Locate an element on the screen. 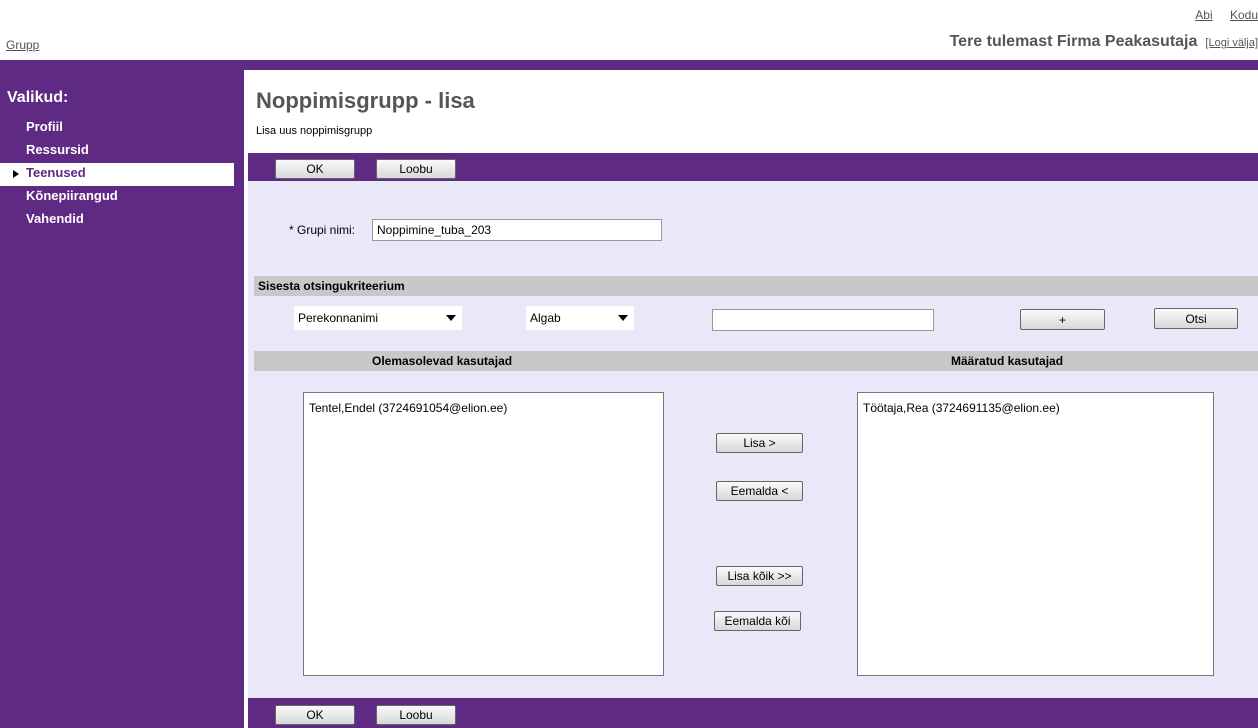 This screenshot has width=1258, height=728. assigned-users-header: Määratud kasutajad is located at coordinates (1007, 361).